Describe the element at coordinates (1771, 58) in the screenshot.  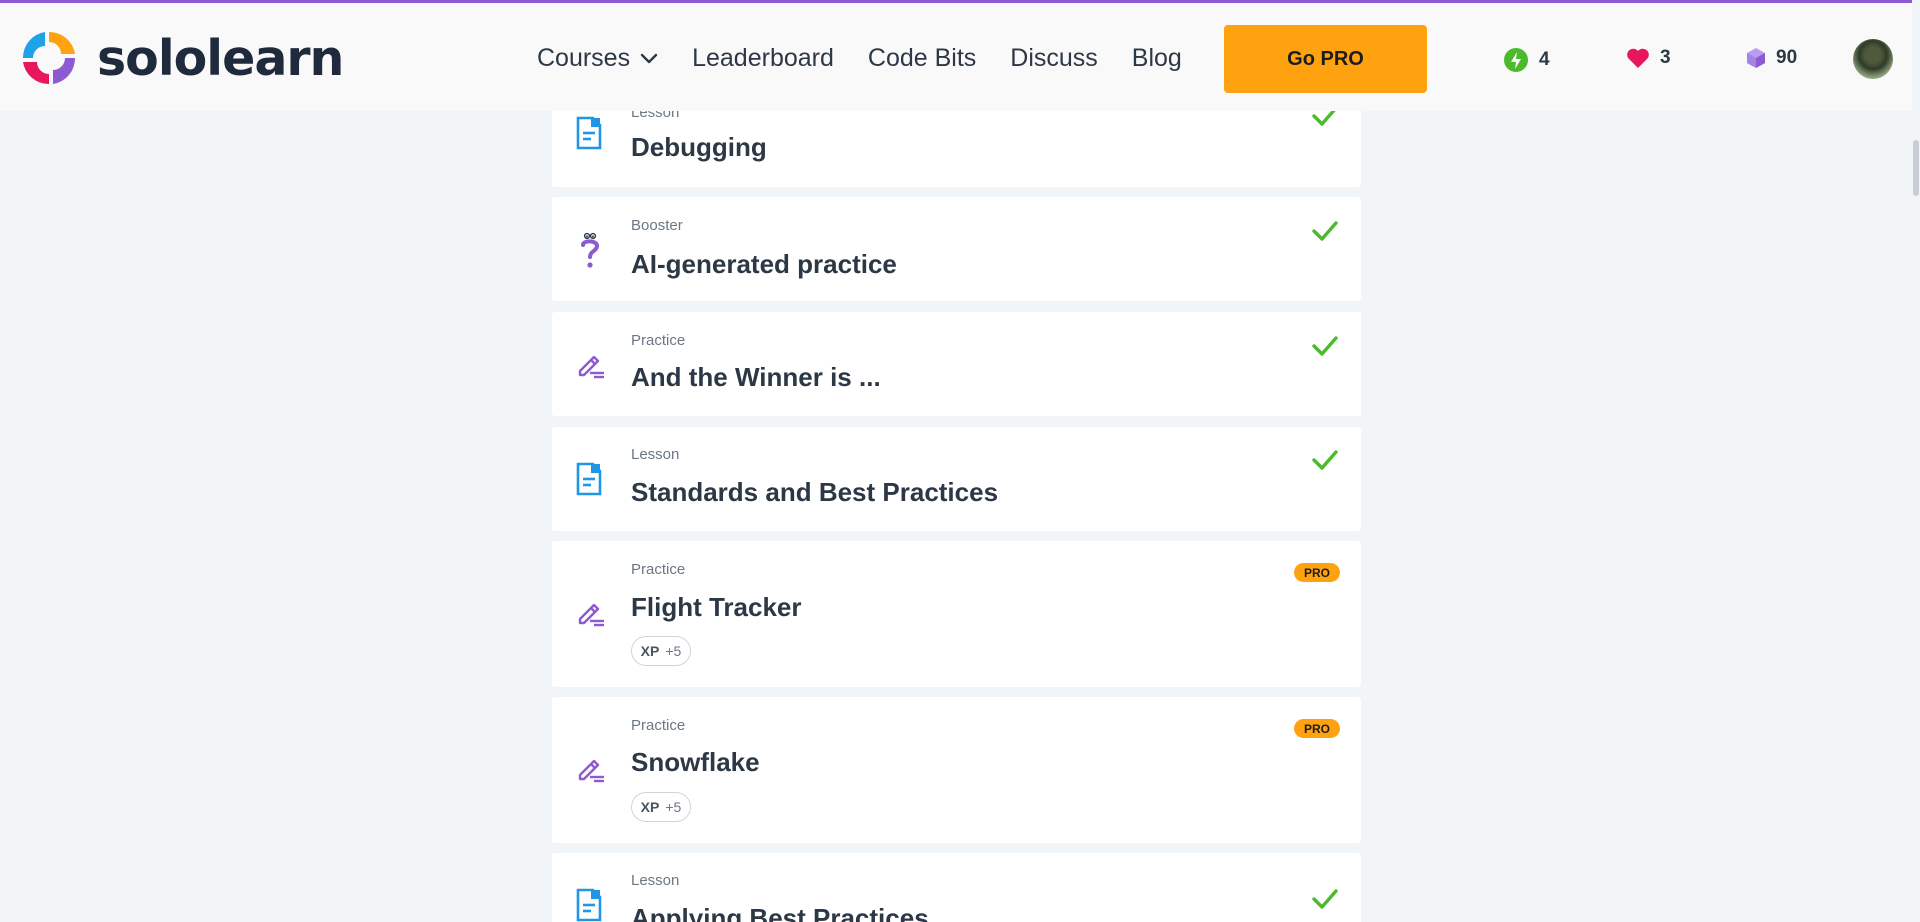
I see `gems-counter: 90` at that location.